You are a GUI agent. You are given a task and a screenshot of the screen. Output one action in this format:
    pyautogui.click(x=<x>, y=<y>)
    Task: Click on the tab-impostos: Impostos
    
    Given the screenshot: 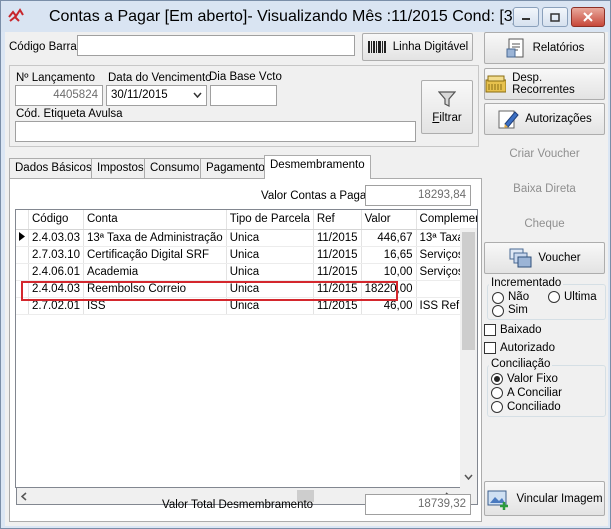 What is the action you would take?
    pyautogui.click(x=120, y=168)
    